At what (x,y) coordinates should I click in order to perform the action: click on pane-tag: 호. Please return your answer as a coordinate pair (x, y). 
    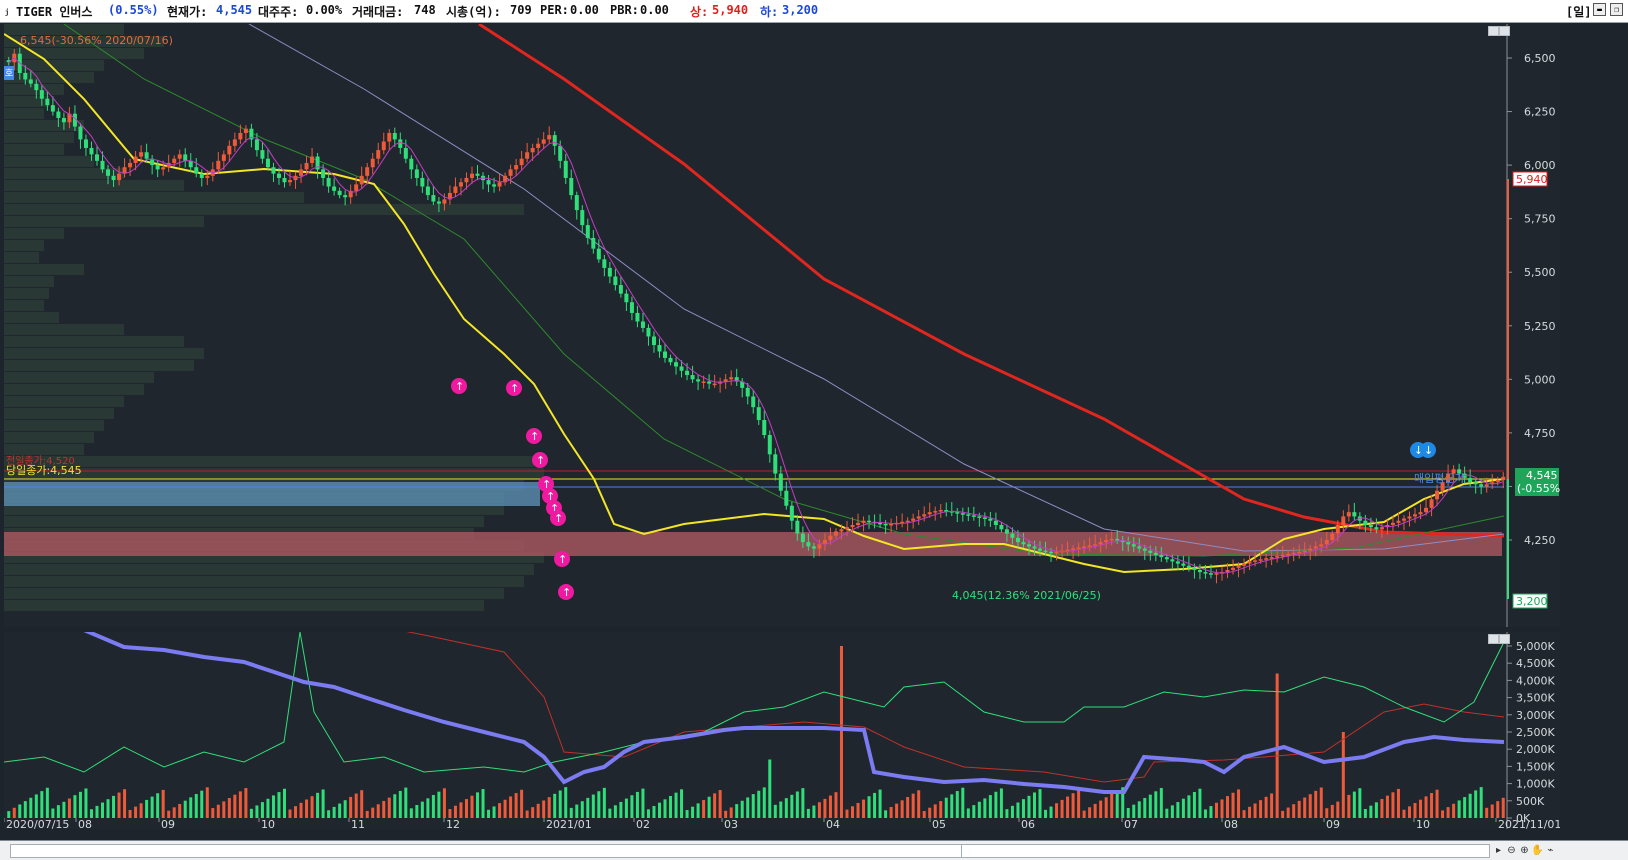
    Looking at the image, I should click on (9, 73).